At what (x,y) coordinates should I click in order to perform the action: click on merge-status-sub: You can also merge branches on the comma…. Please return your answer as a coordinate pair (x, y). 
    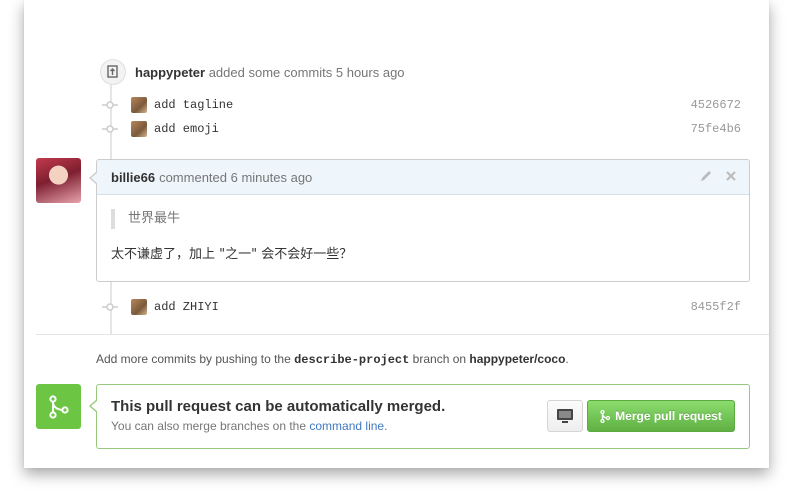
    Looking at the image, I should click on (249, 426).